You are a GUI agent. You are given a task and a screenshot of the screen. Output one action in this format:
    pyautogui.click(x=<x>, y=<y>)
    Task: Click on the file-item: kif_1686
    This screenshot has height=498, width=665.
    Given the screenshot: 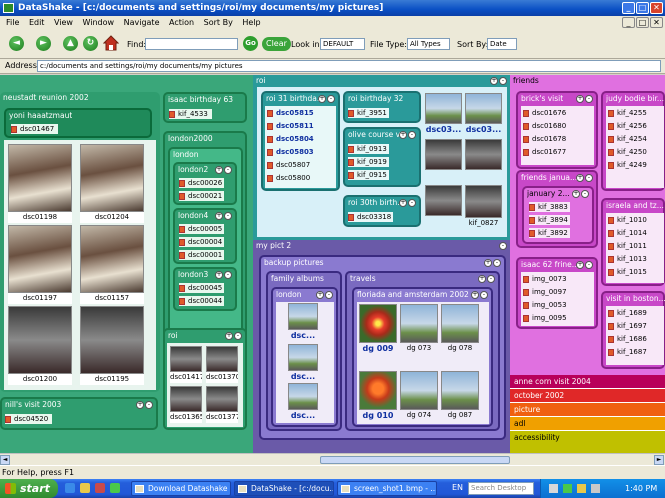 What is the action you would take?
    pyautogui.click(x=627, y=339)
    